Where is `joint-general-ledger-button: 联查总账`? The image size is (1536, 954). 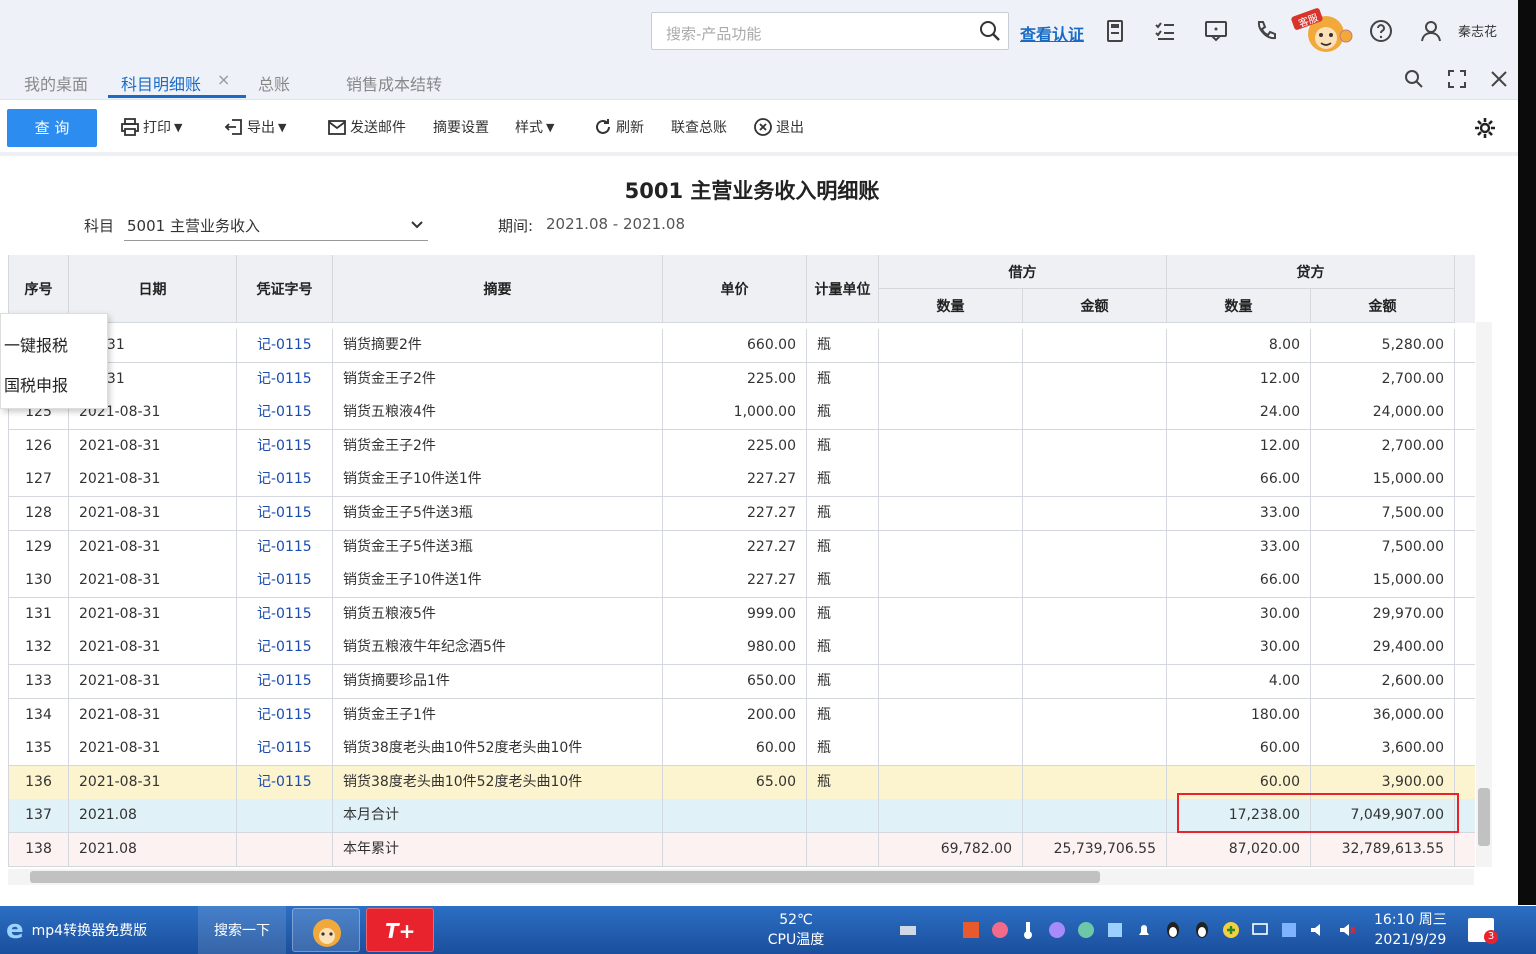 joint-general-ledger-button: 联查总账 is located at coordinates (699, 127).